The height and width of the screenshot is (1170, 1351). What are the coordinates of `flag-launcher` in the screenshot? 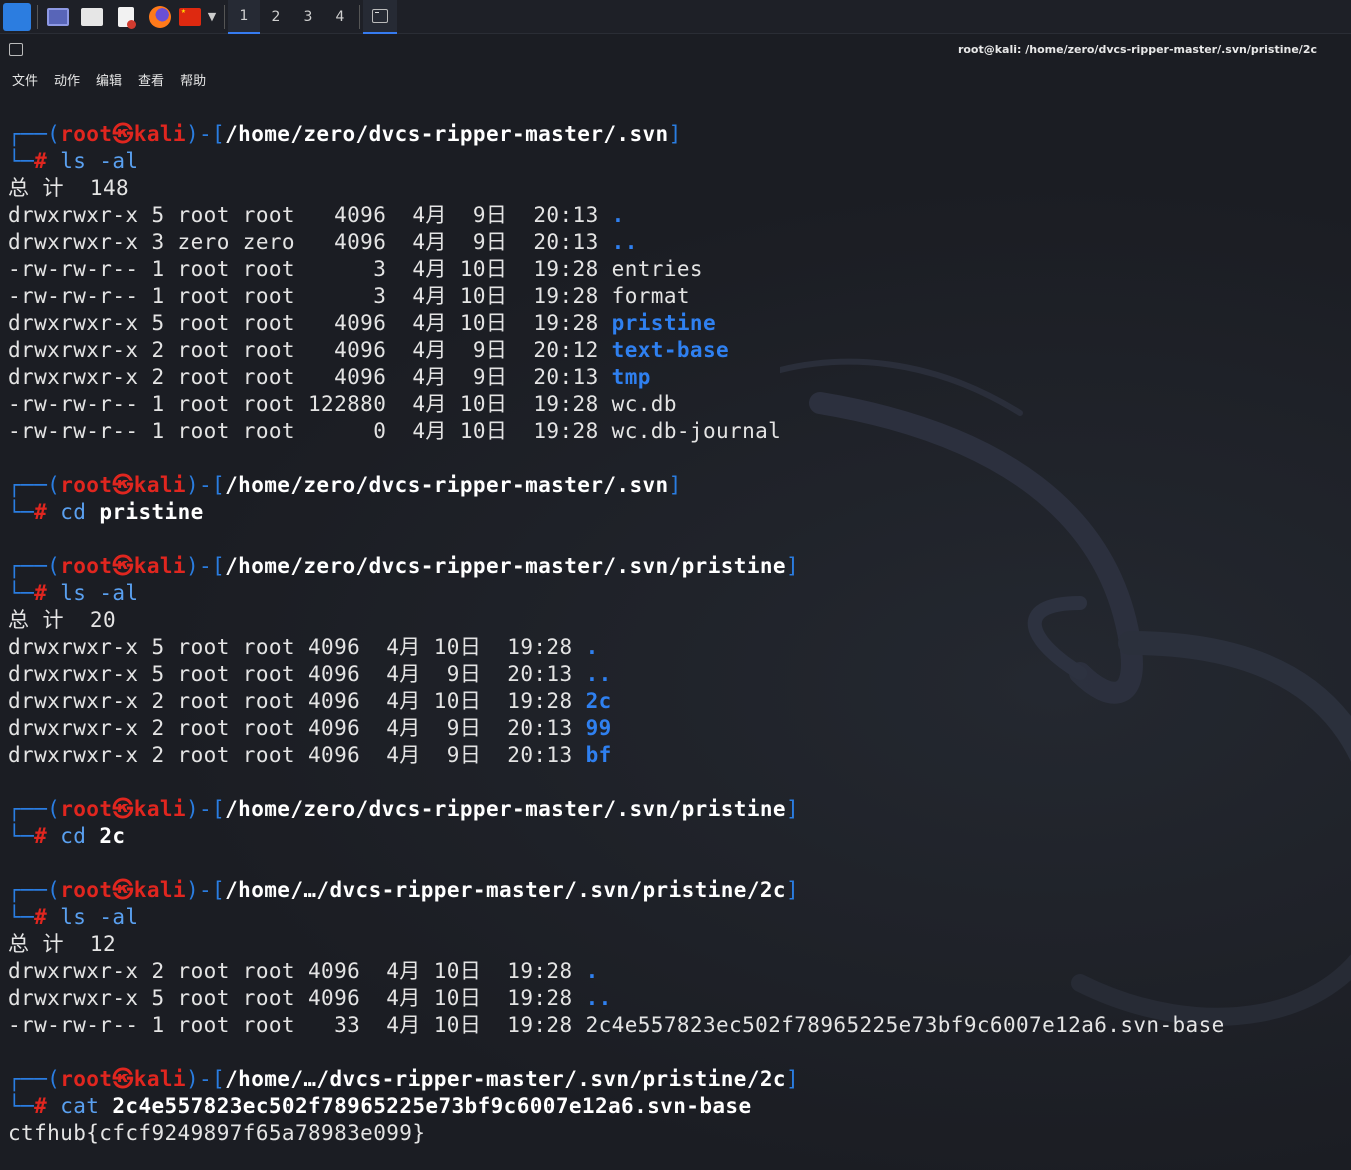 It's located at (190, 17).